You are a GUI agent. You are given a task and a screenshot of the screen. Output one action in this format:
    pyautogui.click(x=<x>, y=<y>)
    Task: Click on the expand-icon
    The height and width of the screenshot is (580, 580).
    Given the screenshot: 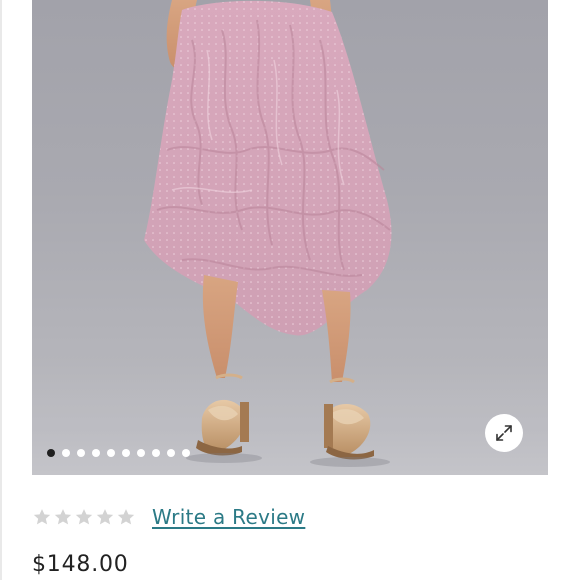 What is the action you would take?
    pyautogui.click(x=504, y=433)
    